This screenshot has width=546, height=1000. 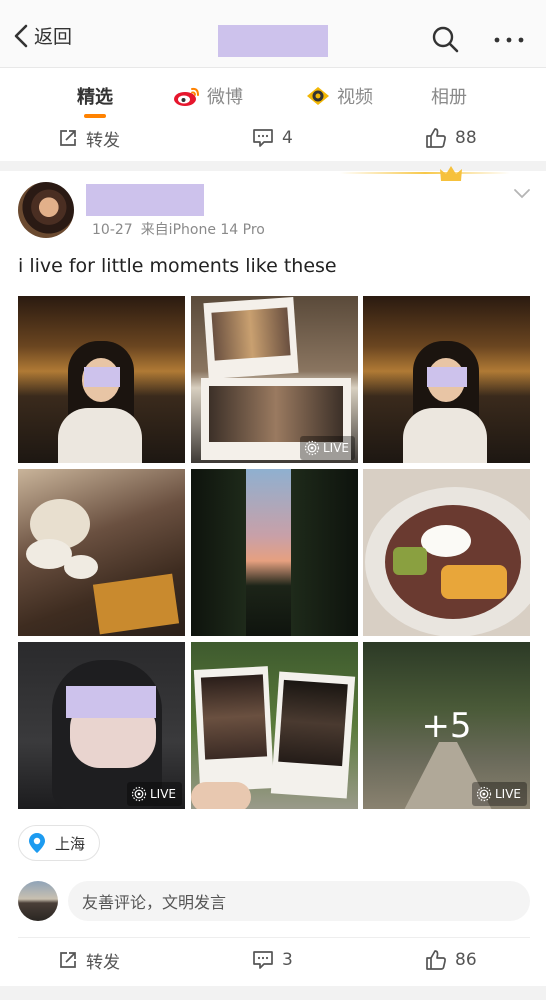 What do you see at coordinates (425, 173) in the screenshot?
I see `decorative-line` at bounding box center [425, 173].